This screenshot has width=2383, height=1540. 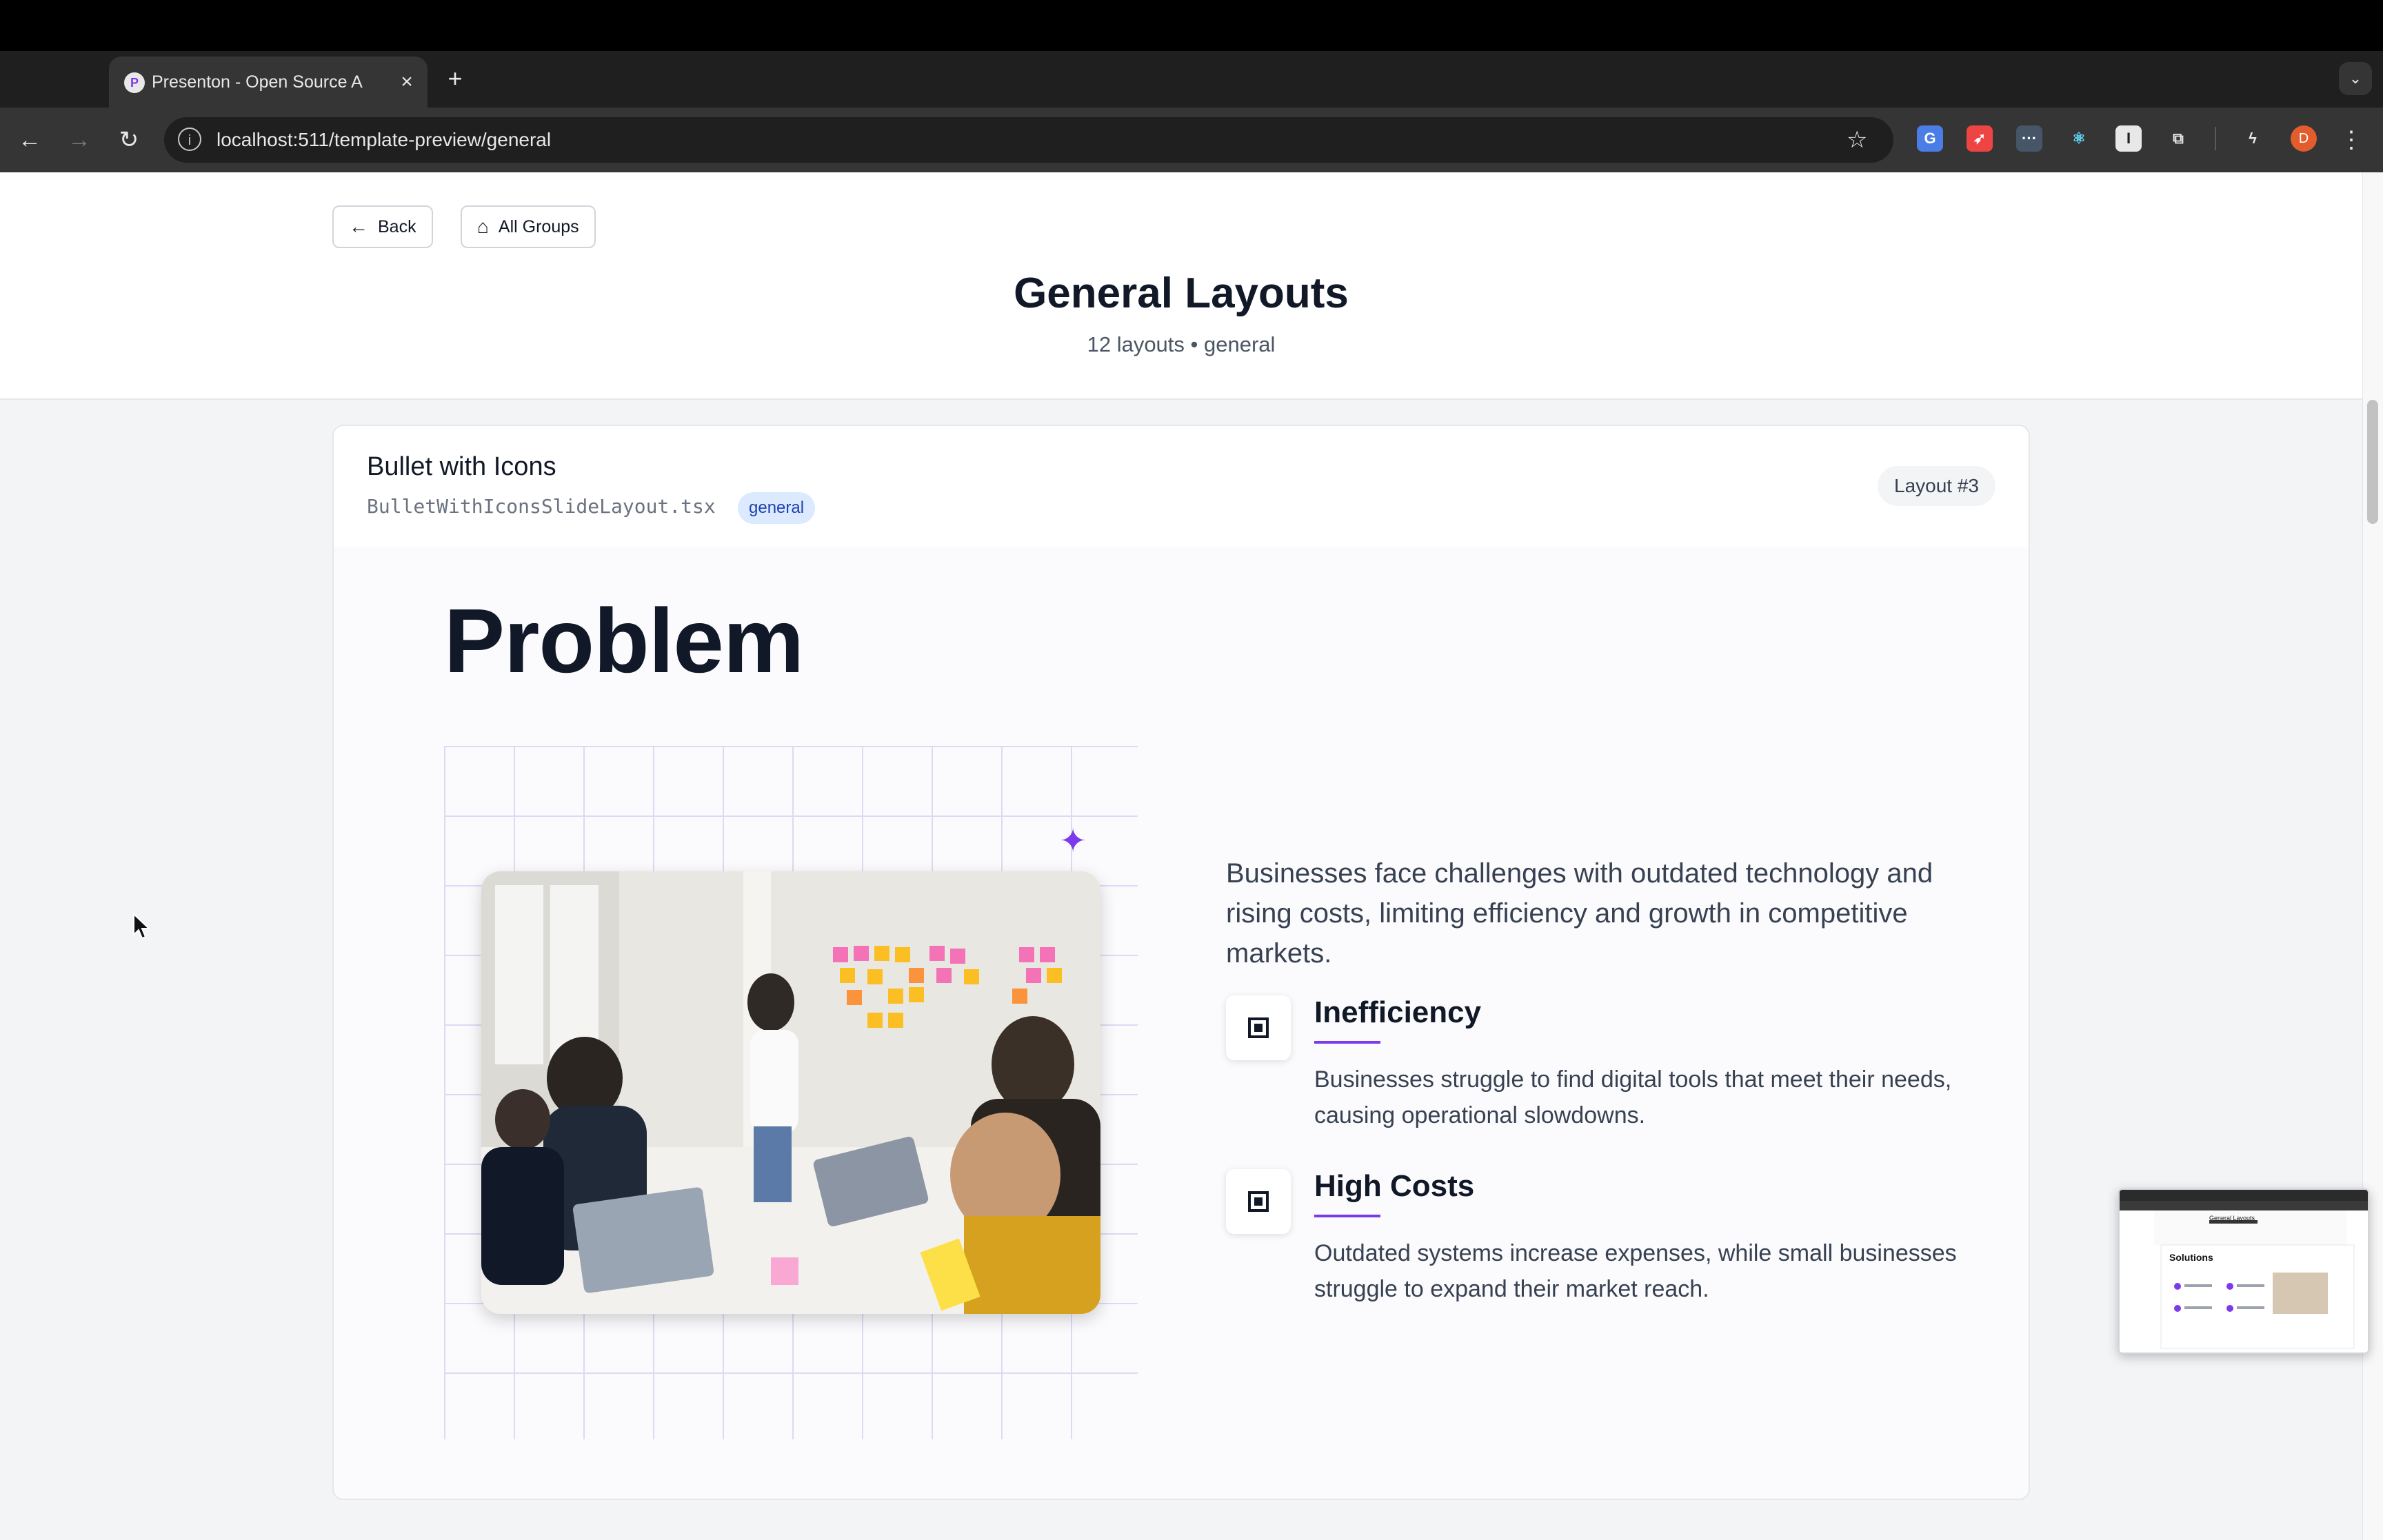 What do you see at coordinates (1980, 138) in the screenshot?
I see `rocket-extension-icon: ➶` at bounding box center [1980, 138].